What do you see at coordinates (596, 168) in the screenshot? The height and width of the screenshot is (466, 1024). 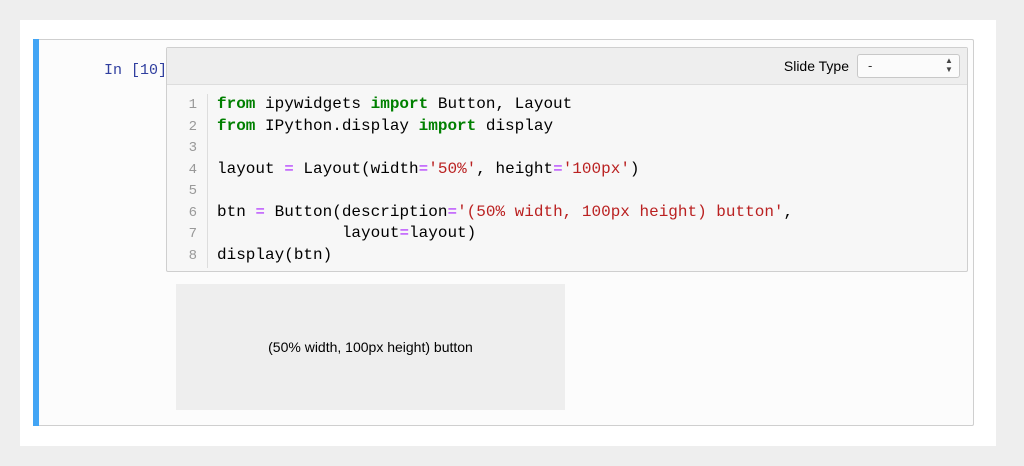 I see `code-string: '100px'` at bounding box center [596, 168].